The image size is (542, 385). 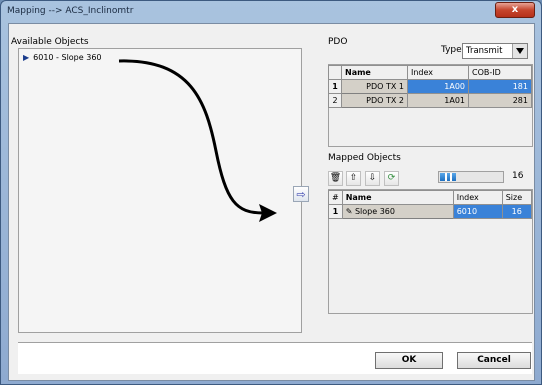 What do you see at coordinates (451, 50) in the screenshot?
I see `type-label: Type` at bounding box center [451, 50].